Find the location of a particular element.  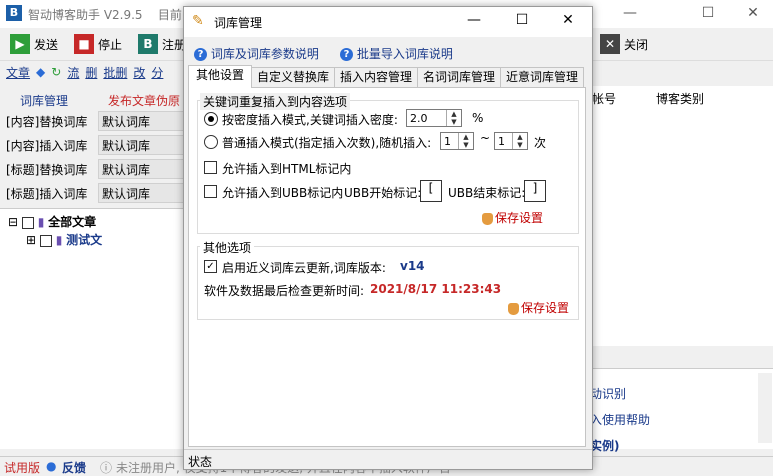

dialog-title: 词库管理 is located at coordinates (238, 23).